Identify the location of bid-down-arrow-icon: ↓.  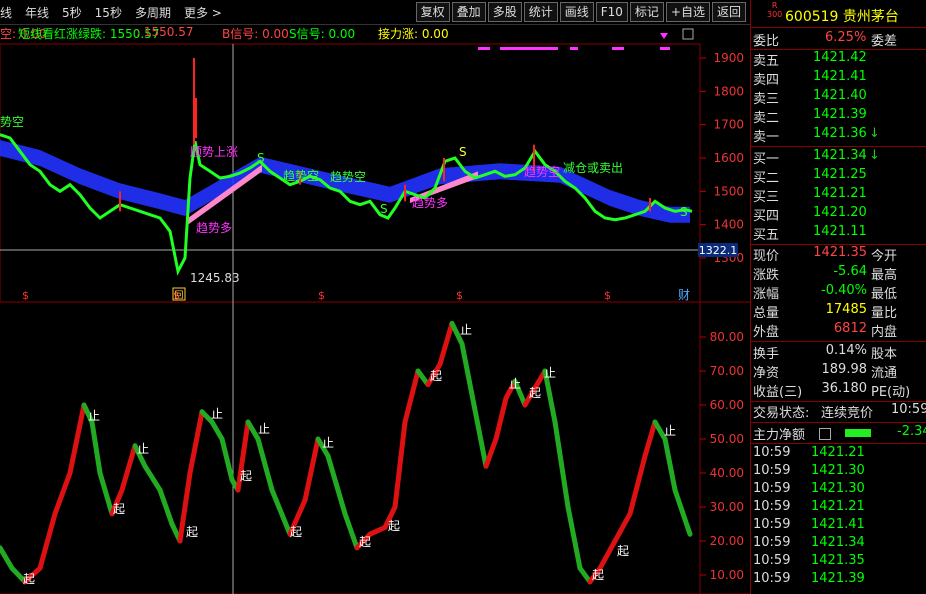
(874, 155).